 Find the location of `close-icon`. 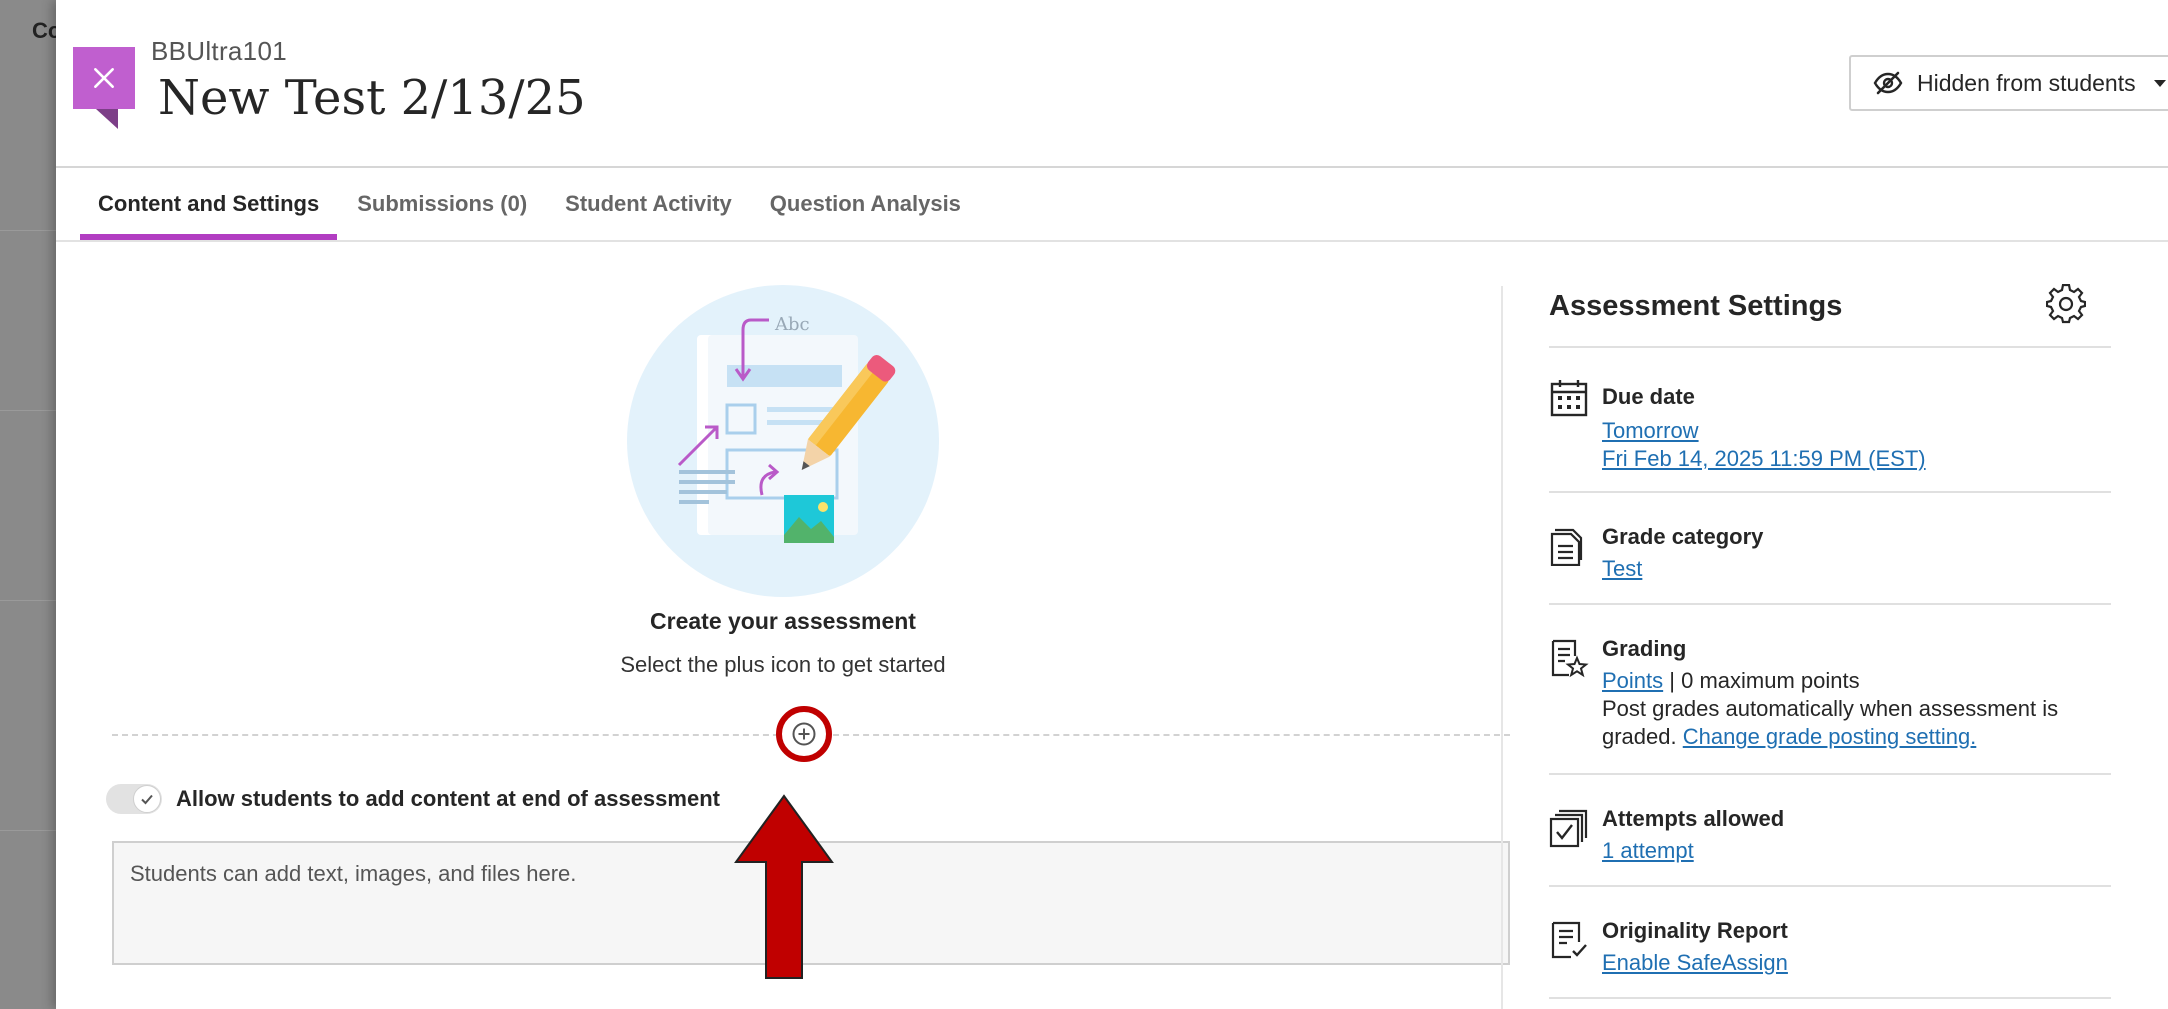

close-icon is located at coordinates (104, 78).